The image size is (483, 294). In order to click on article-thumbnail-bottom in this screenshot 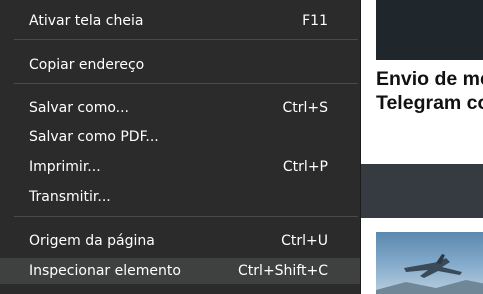, I will do `click(429, 263)`.